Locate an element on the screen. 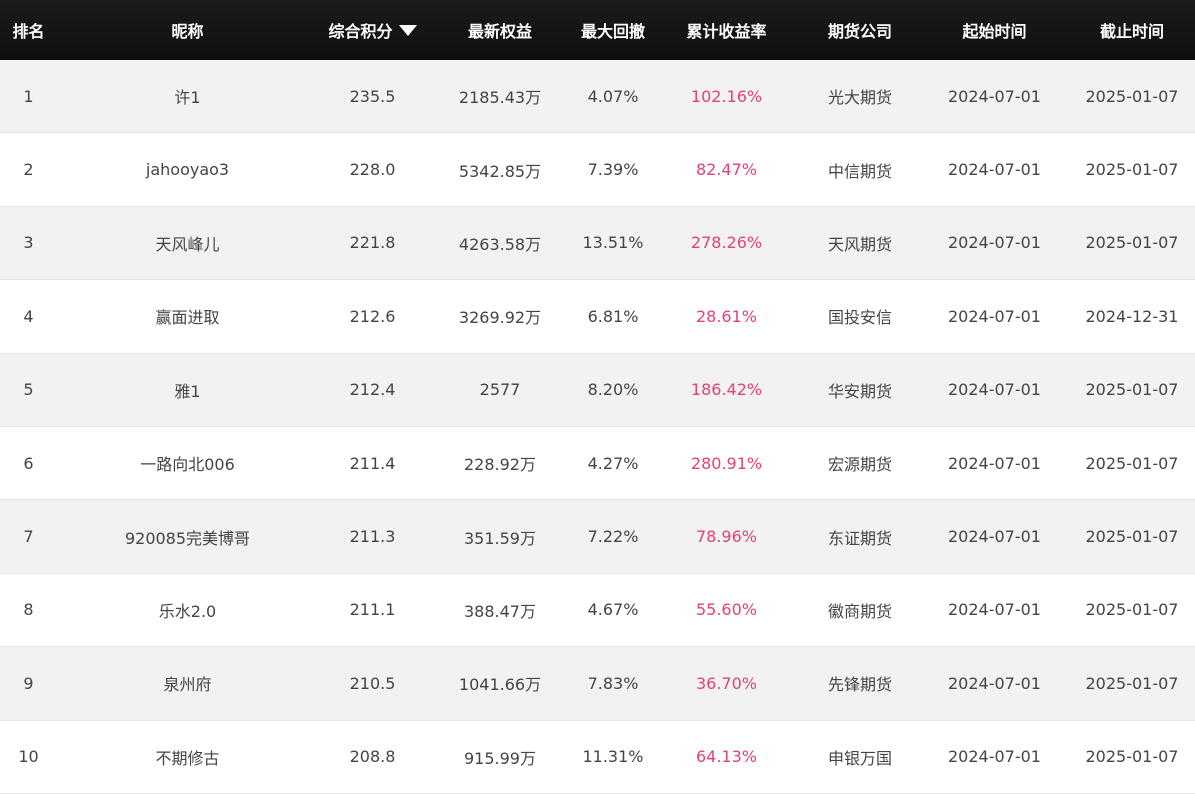 This screenshot has width=1195, height=794. cell-equity: 388.47万 is located at coordinates (500, 611).